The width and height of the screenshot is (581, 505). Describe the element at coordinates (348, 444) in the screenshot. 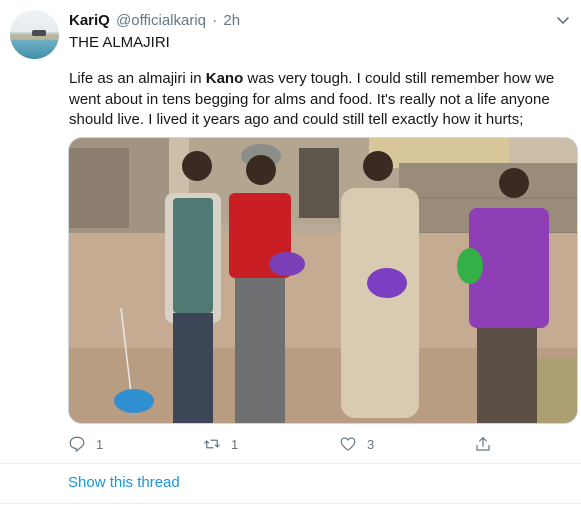

I see `heart-icon` at that location.